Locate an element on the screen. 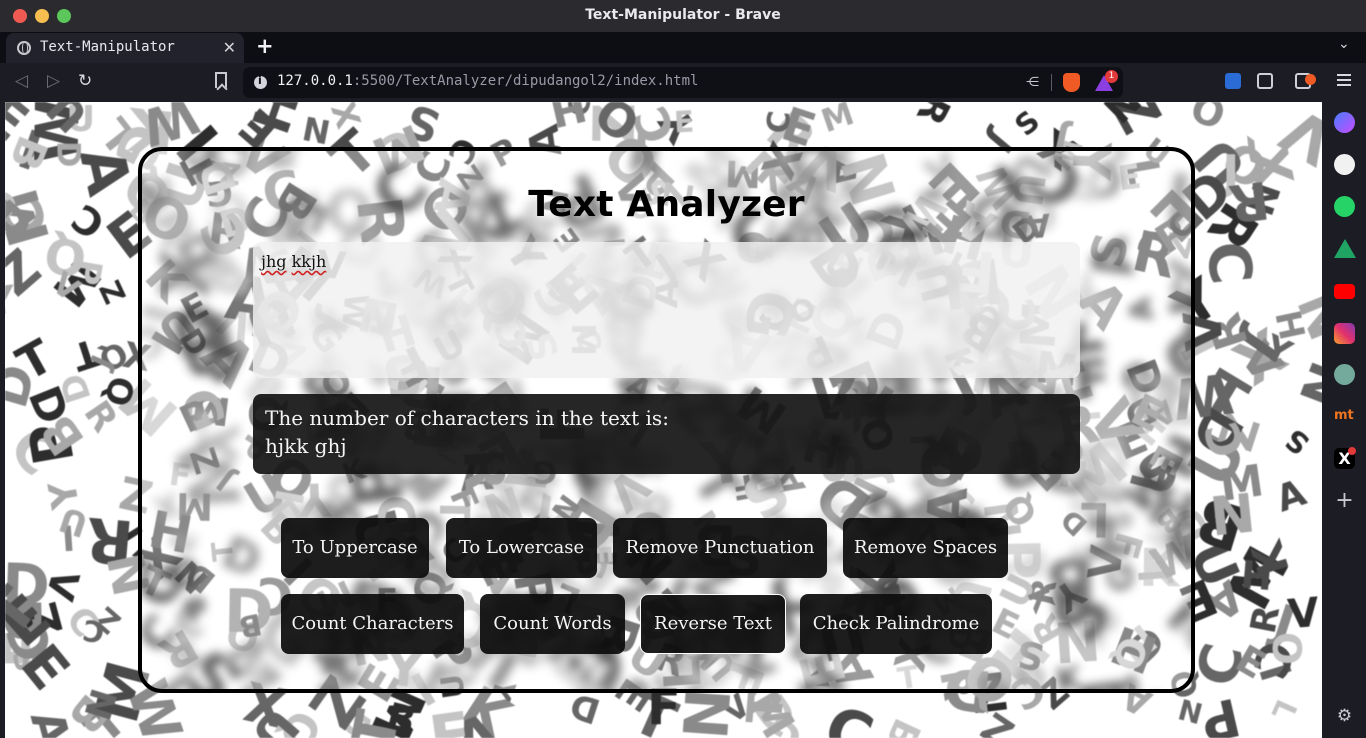 The image size is (1366, 738). messenger-icon is located at coordinates (1344, 122).